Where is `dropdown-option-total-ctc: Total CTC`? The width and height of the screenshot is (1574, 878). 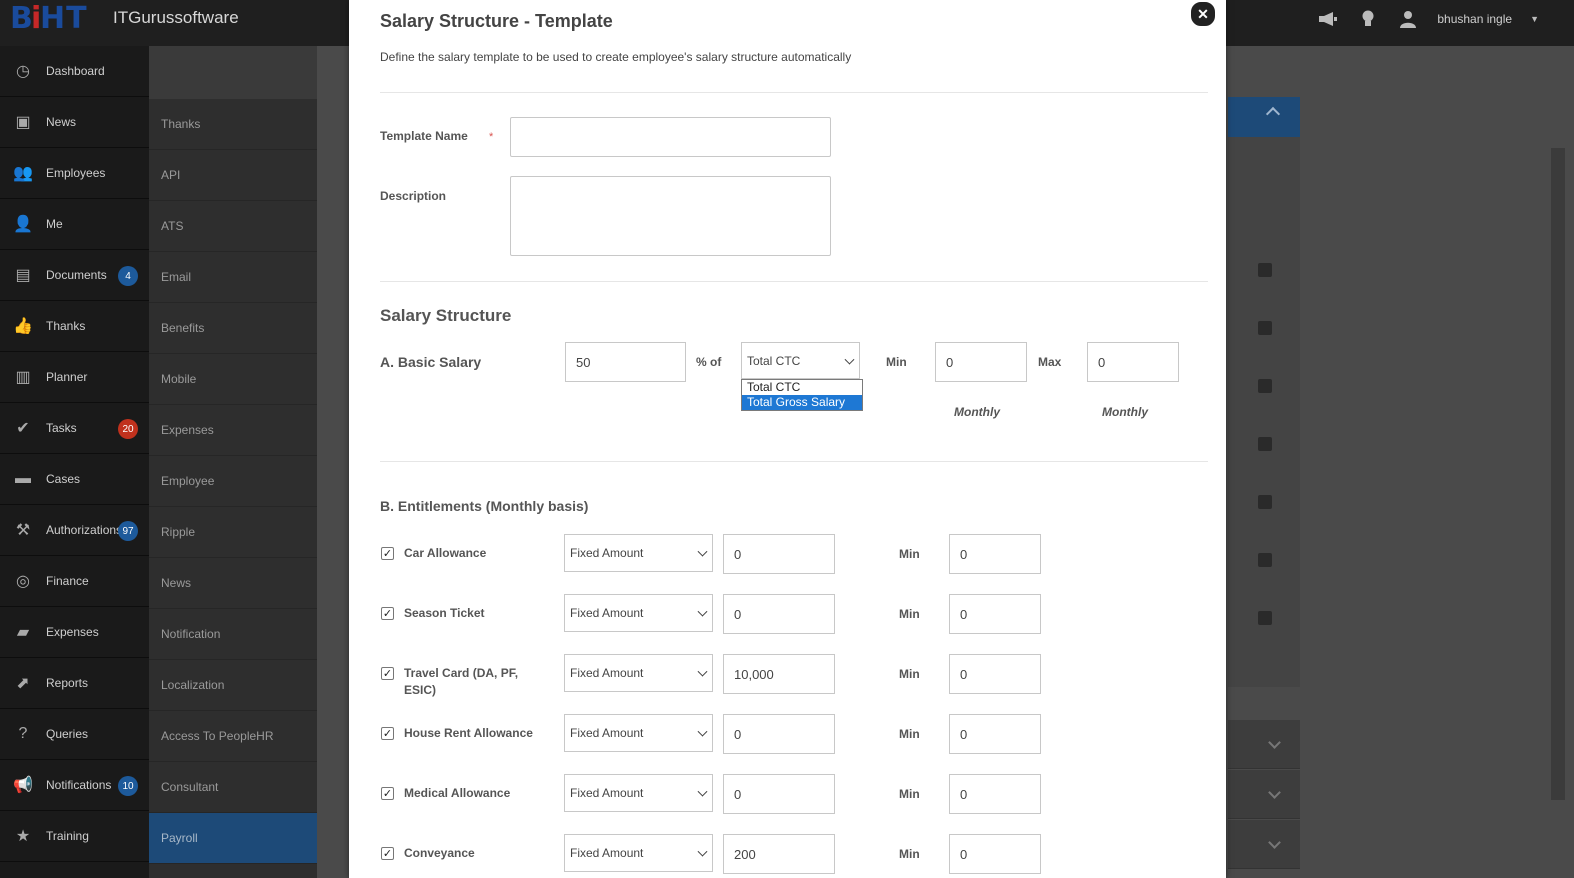
dropdown-option-total-ctc: Total CTC is located at coordinates (802, 387).